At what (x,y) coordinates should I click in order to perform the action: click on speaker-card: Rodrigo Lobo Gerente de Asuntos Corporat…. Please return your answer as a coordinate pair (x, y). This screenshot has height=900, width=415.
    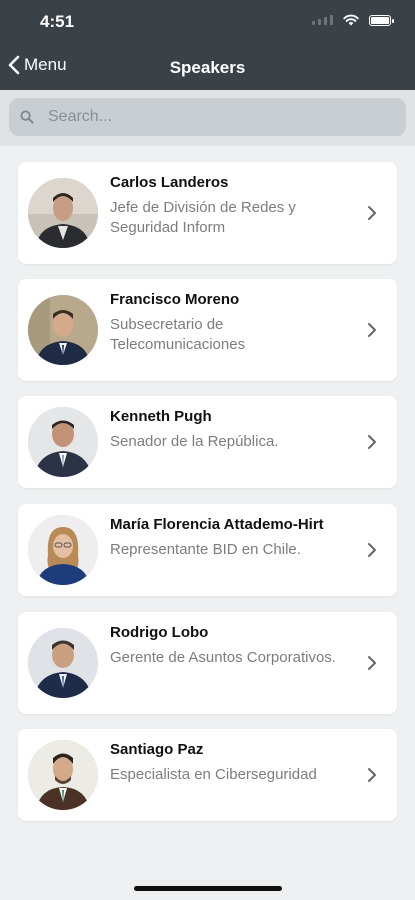
    Looking at the image, I should click on (207, 663).